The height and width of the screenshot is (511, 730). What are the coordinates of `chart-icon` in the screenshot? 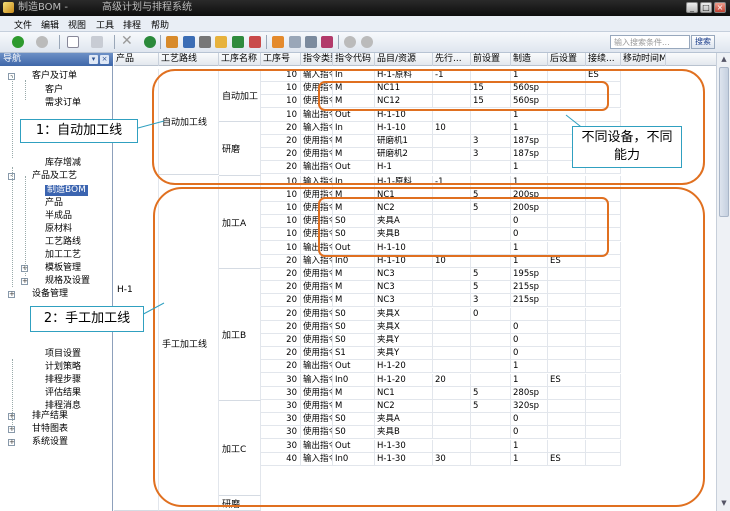 It's located at (327, 42).